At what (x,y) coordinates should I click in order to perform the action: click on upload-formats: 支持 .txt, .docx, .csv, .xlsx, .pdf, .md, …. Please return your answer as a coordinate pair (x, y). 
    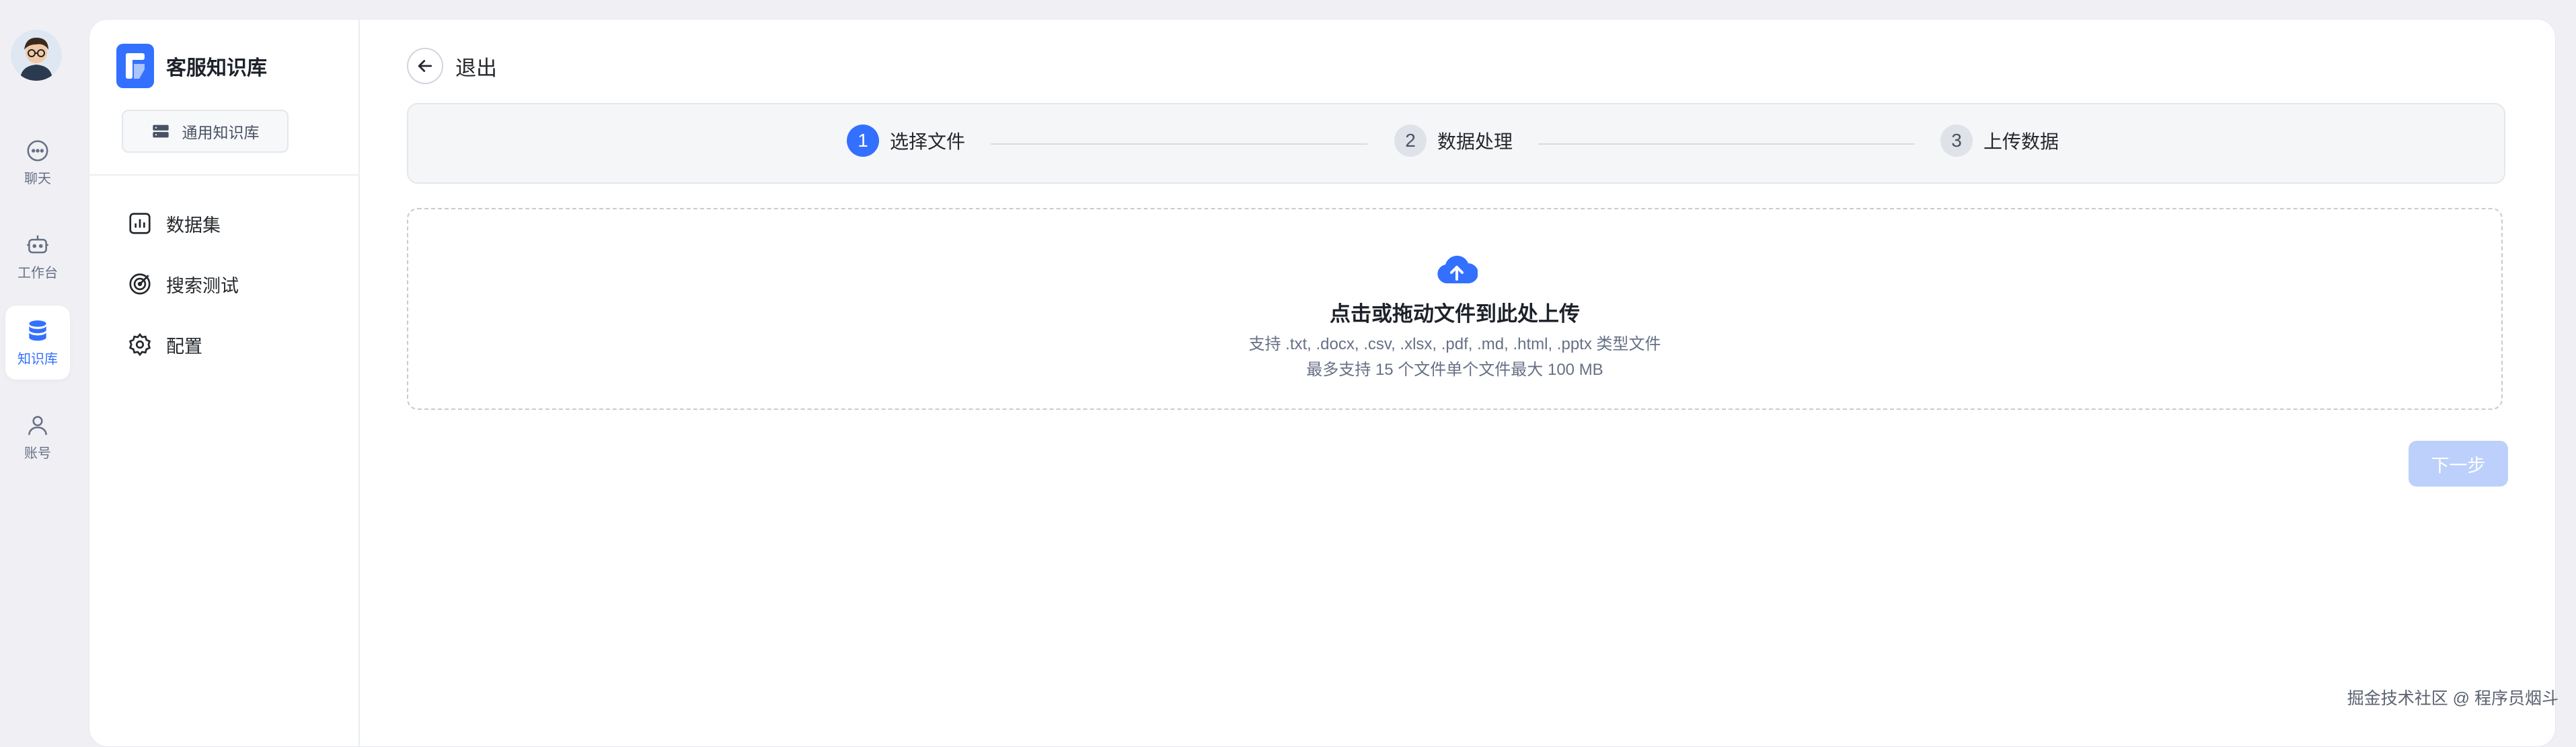
    Looking at the image, I should click on (1454, 344).